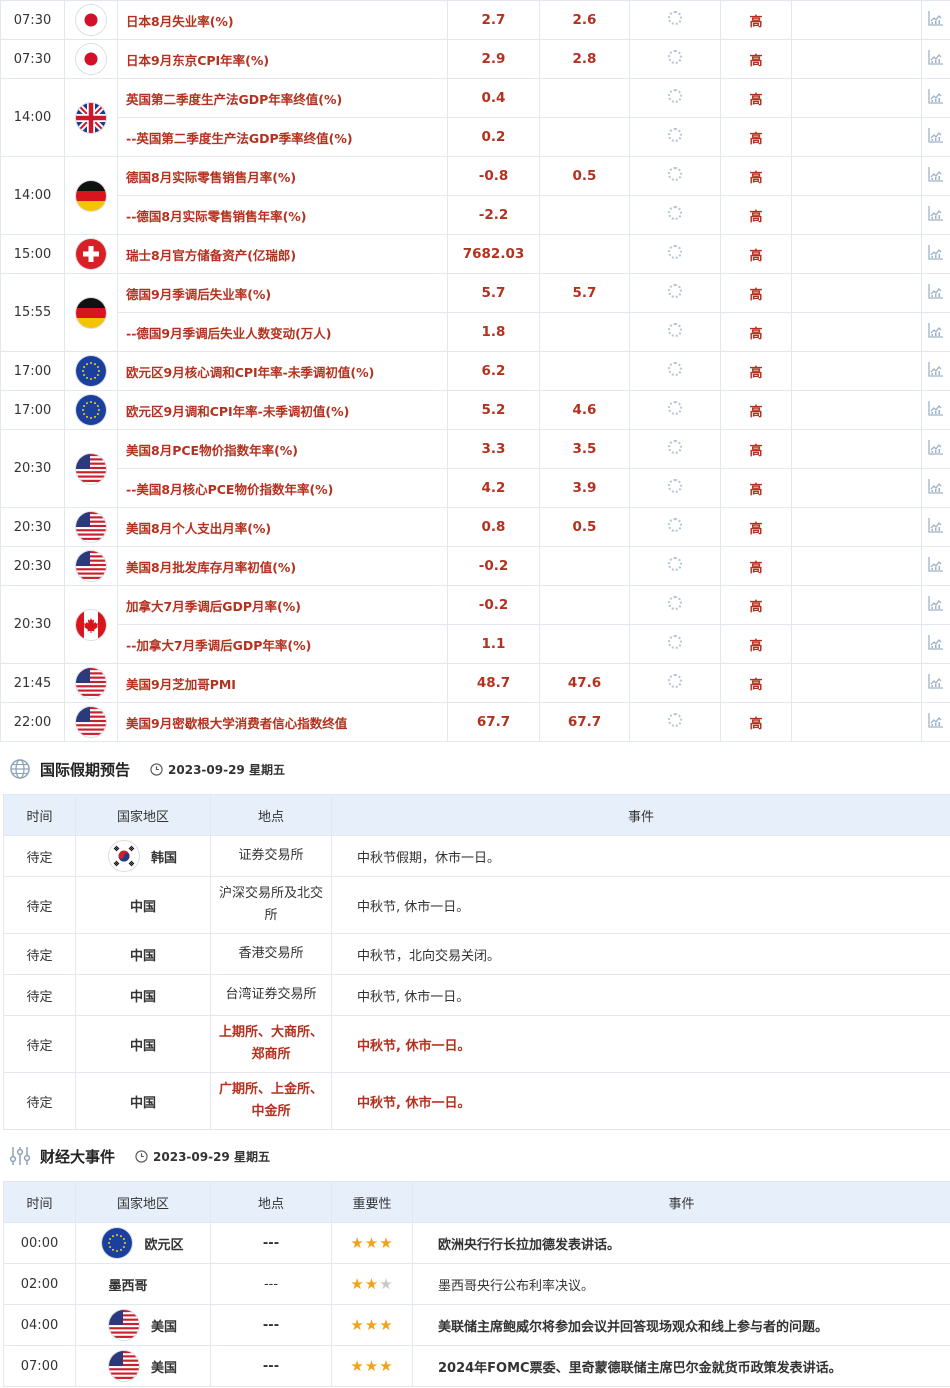 The height and width of the screenshot is (1388, 950). What do you see at coordinates (475, 215) in the screenshot?
I see `econ-row: --德国8月实际零售销售年率(%) -2.2 高` at bounding box center [475, 215].